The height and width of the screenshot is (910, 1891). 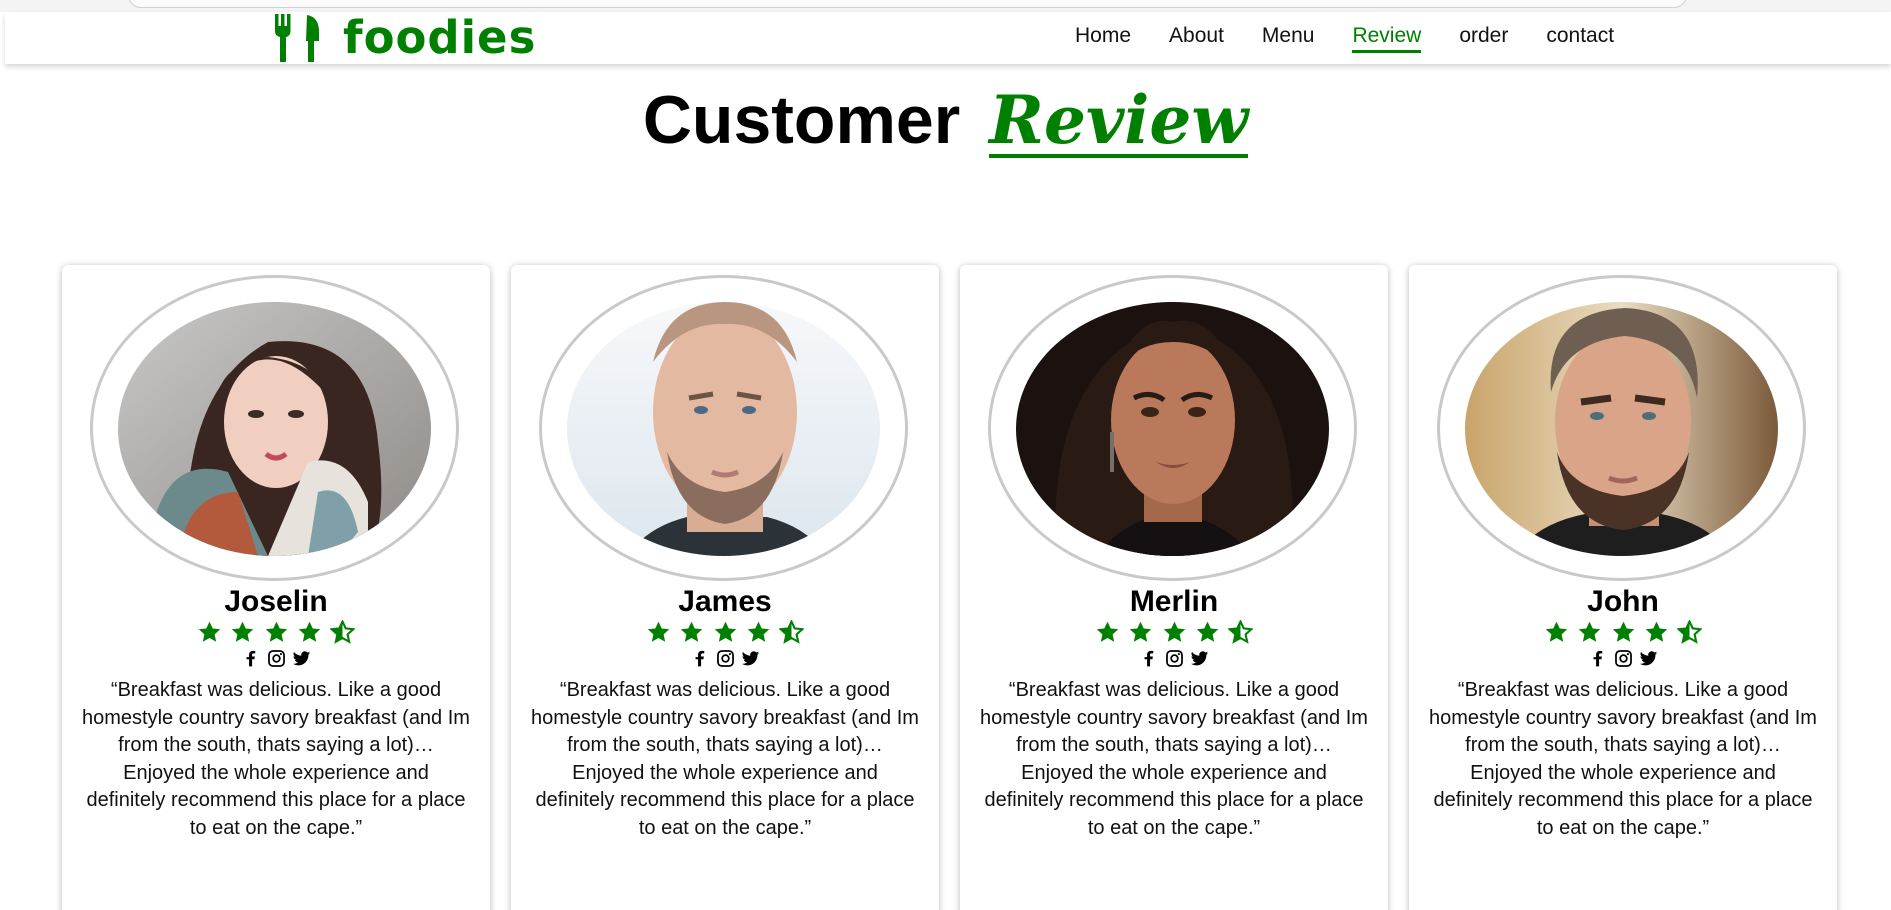 What do you see at coordinates (1103, 38) in the screenshot?
I see `nav-link-home: Home` at bounding box center [1103, 38].